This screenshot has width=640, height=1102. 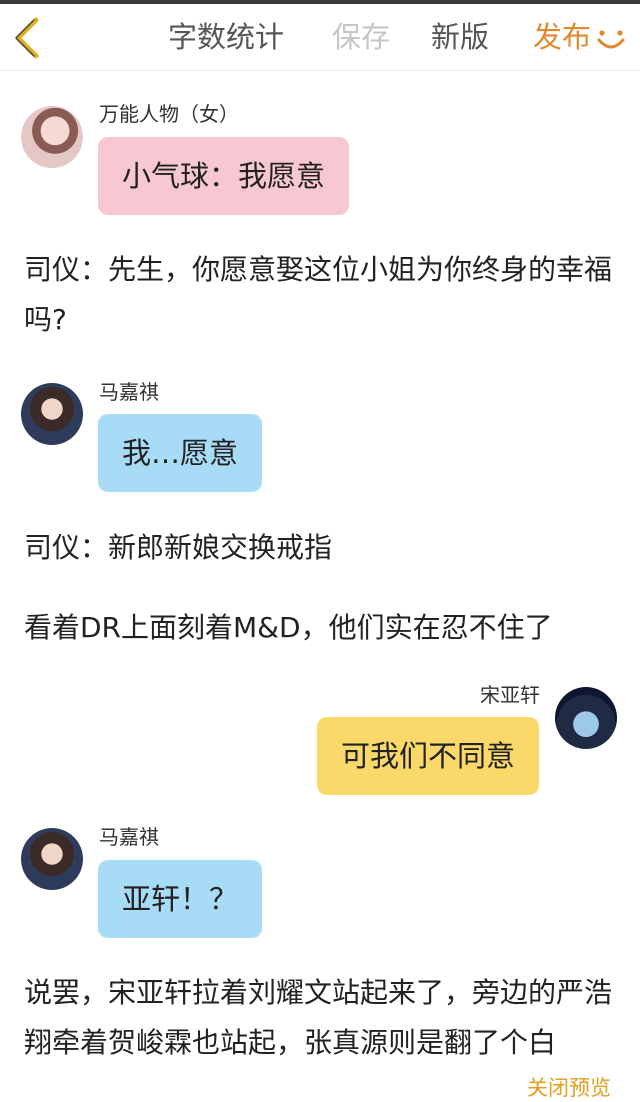 What do you see at coordinates (562, 37) in the screenshot?
I see `publish-button: 发布` at bounding box center [562, 37].